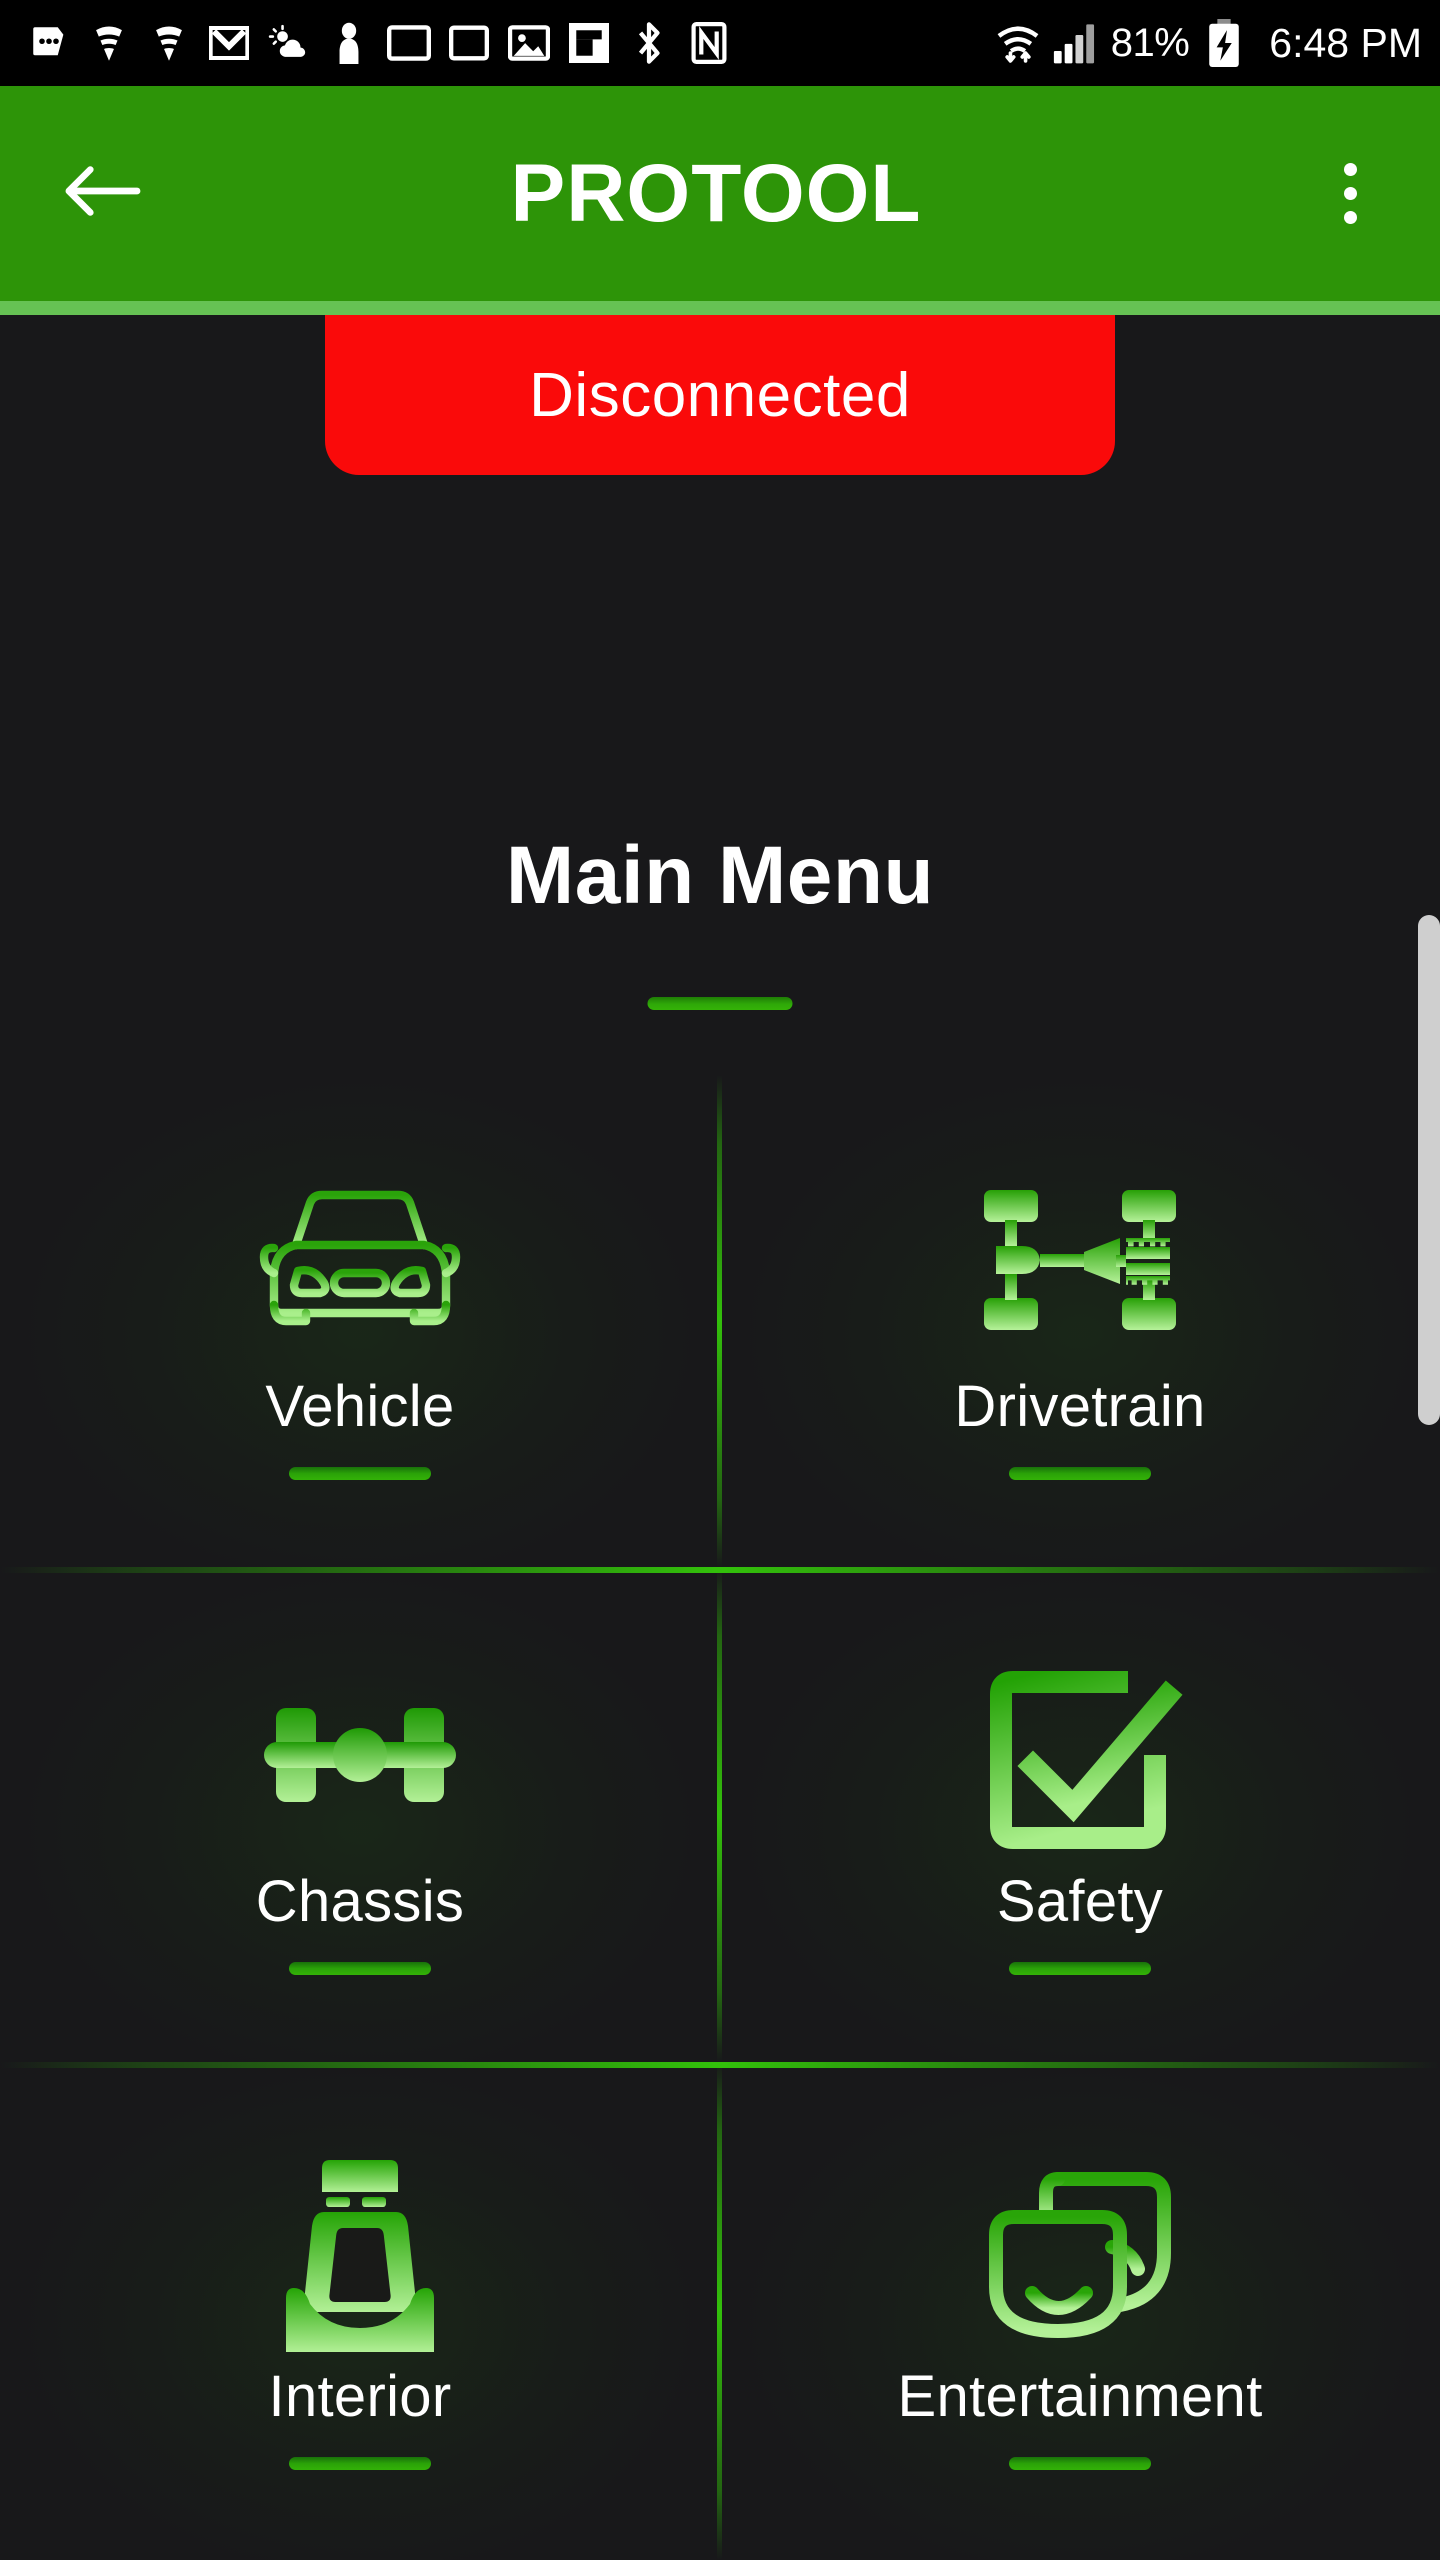 The image size is (1440, 2560). I want to click on cellular-signal-icon, so click(1076, 43).